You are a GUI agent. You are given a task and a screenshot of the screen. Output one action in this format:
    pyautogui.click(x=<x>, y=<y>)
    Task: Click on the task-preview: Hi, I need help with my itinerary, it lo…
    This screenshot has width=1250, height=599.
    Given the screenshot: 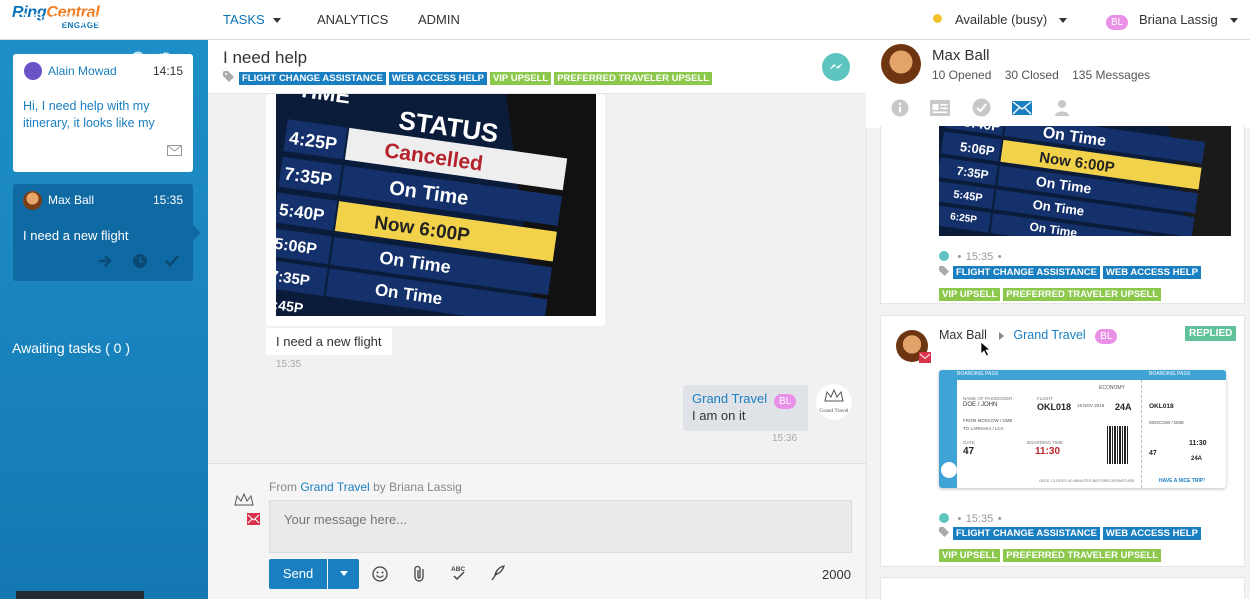 What is the action you would take?
    pyautogui.click(x=89, y=114)
    